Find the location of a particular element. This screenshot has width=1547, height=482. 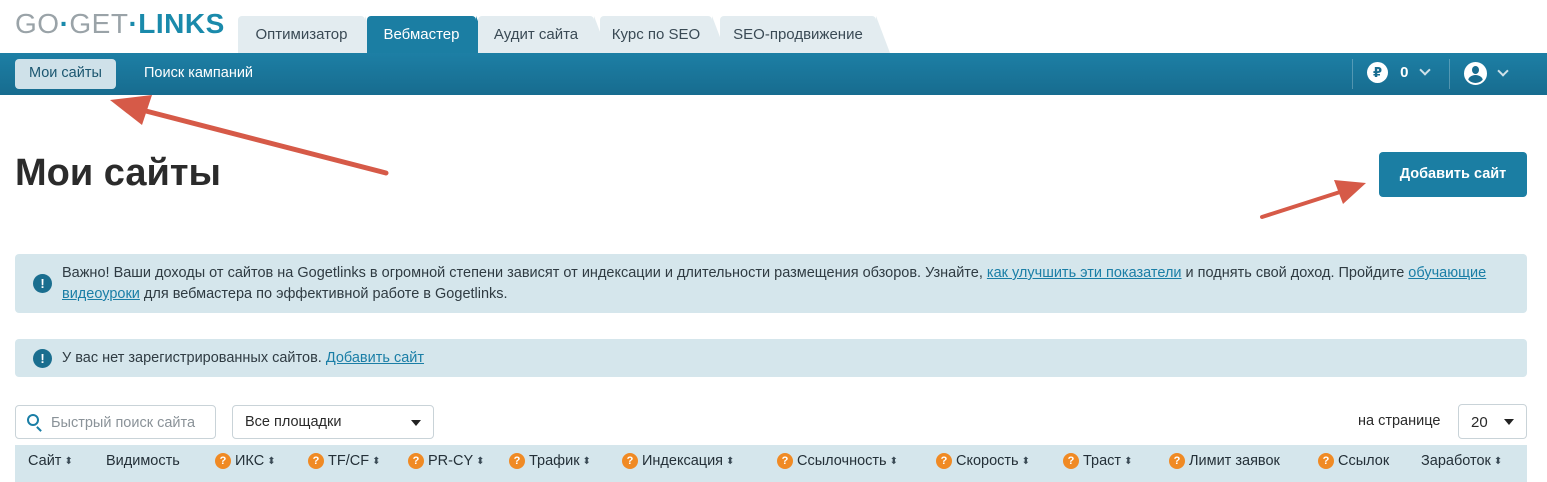

column-site: Сайт ⬍ is located at coordinates (50, 461).